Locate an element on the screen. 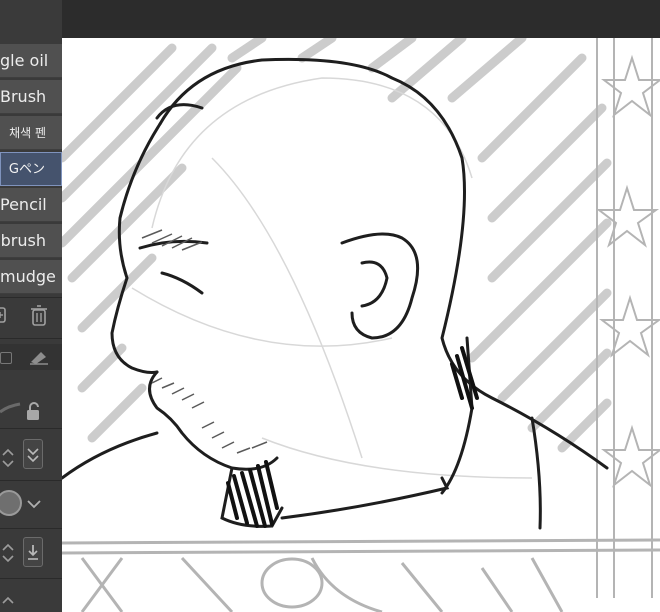 The image size is (660, 612). brush-actions is located at coordinates (31, 316).